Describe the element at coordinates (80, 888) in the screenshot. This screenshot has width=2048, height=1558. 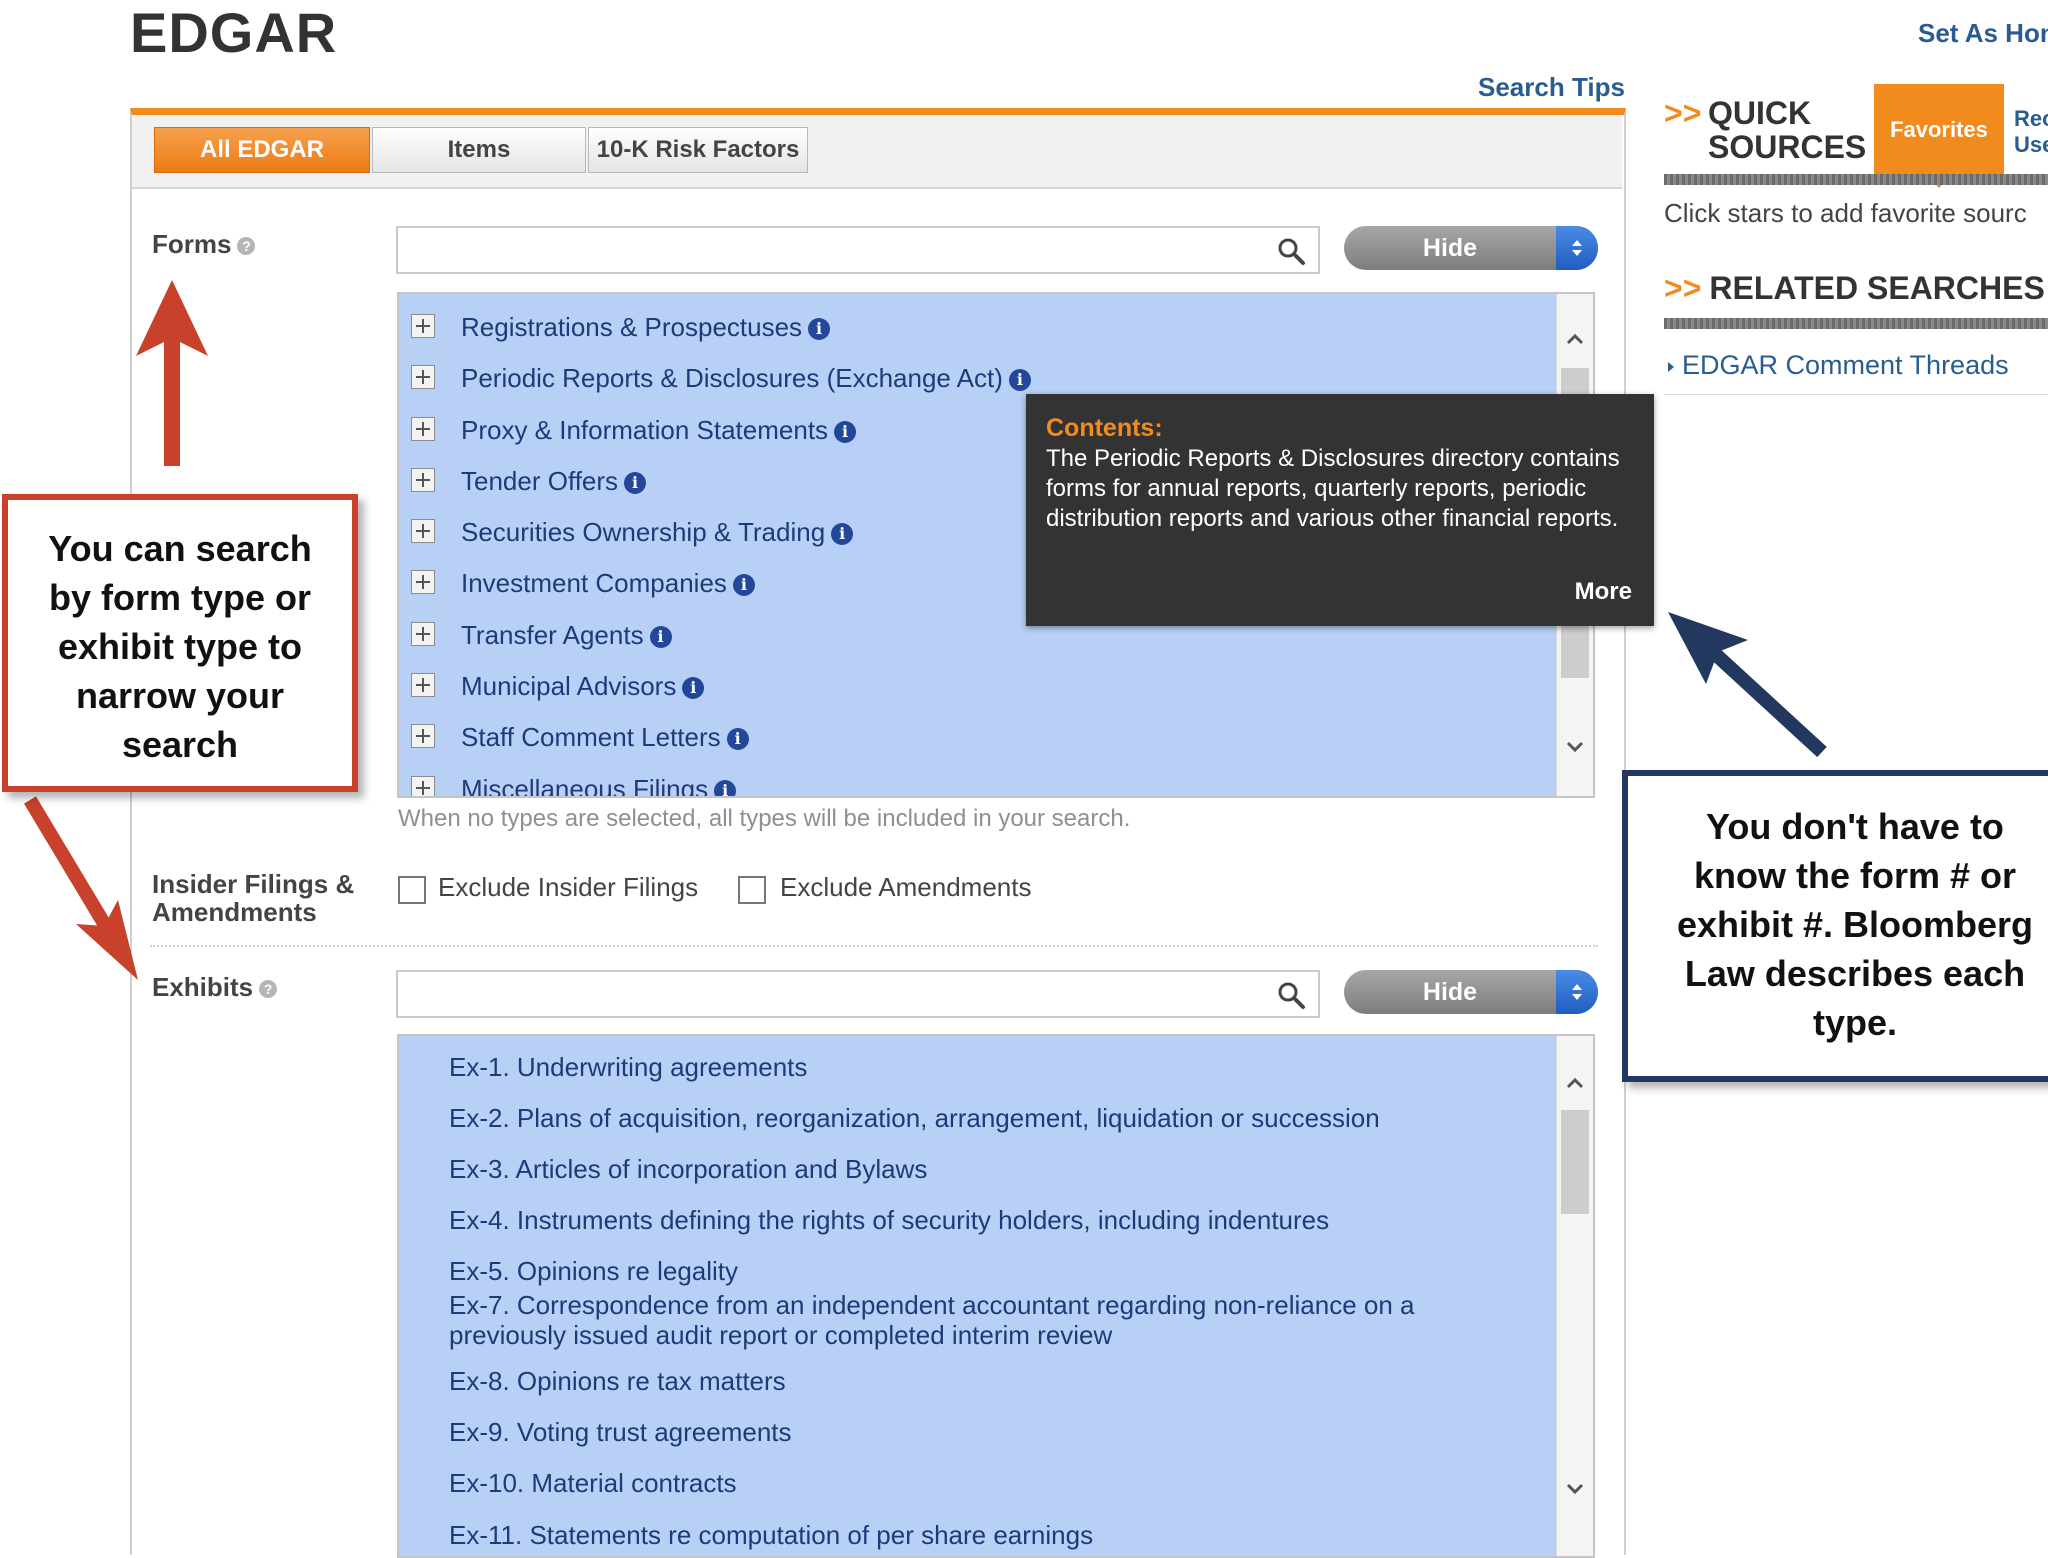
I see `red-arrow-down` at that location.